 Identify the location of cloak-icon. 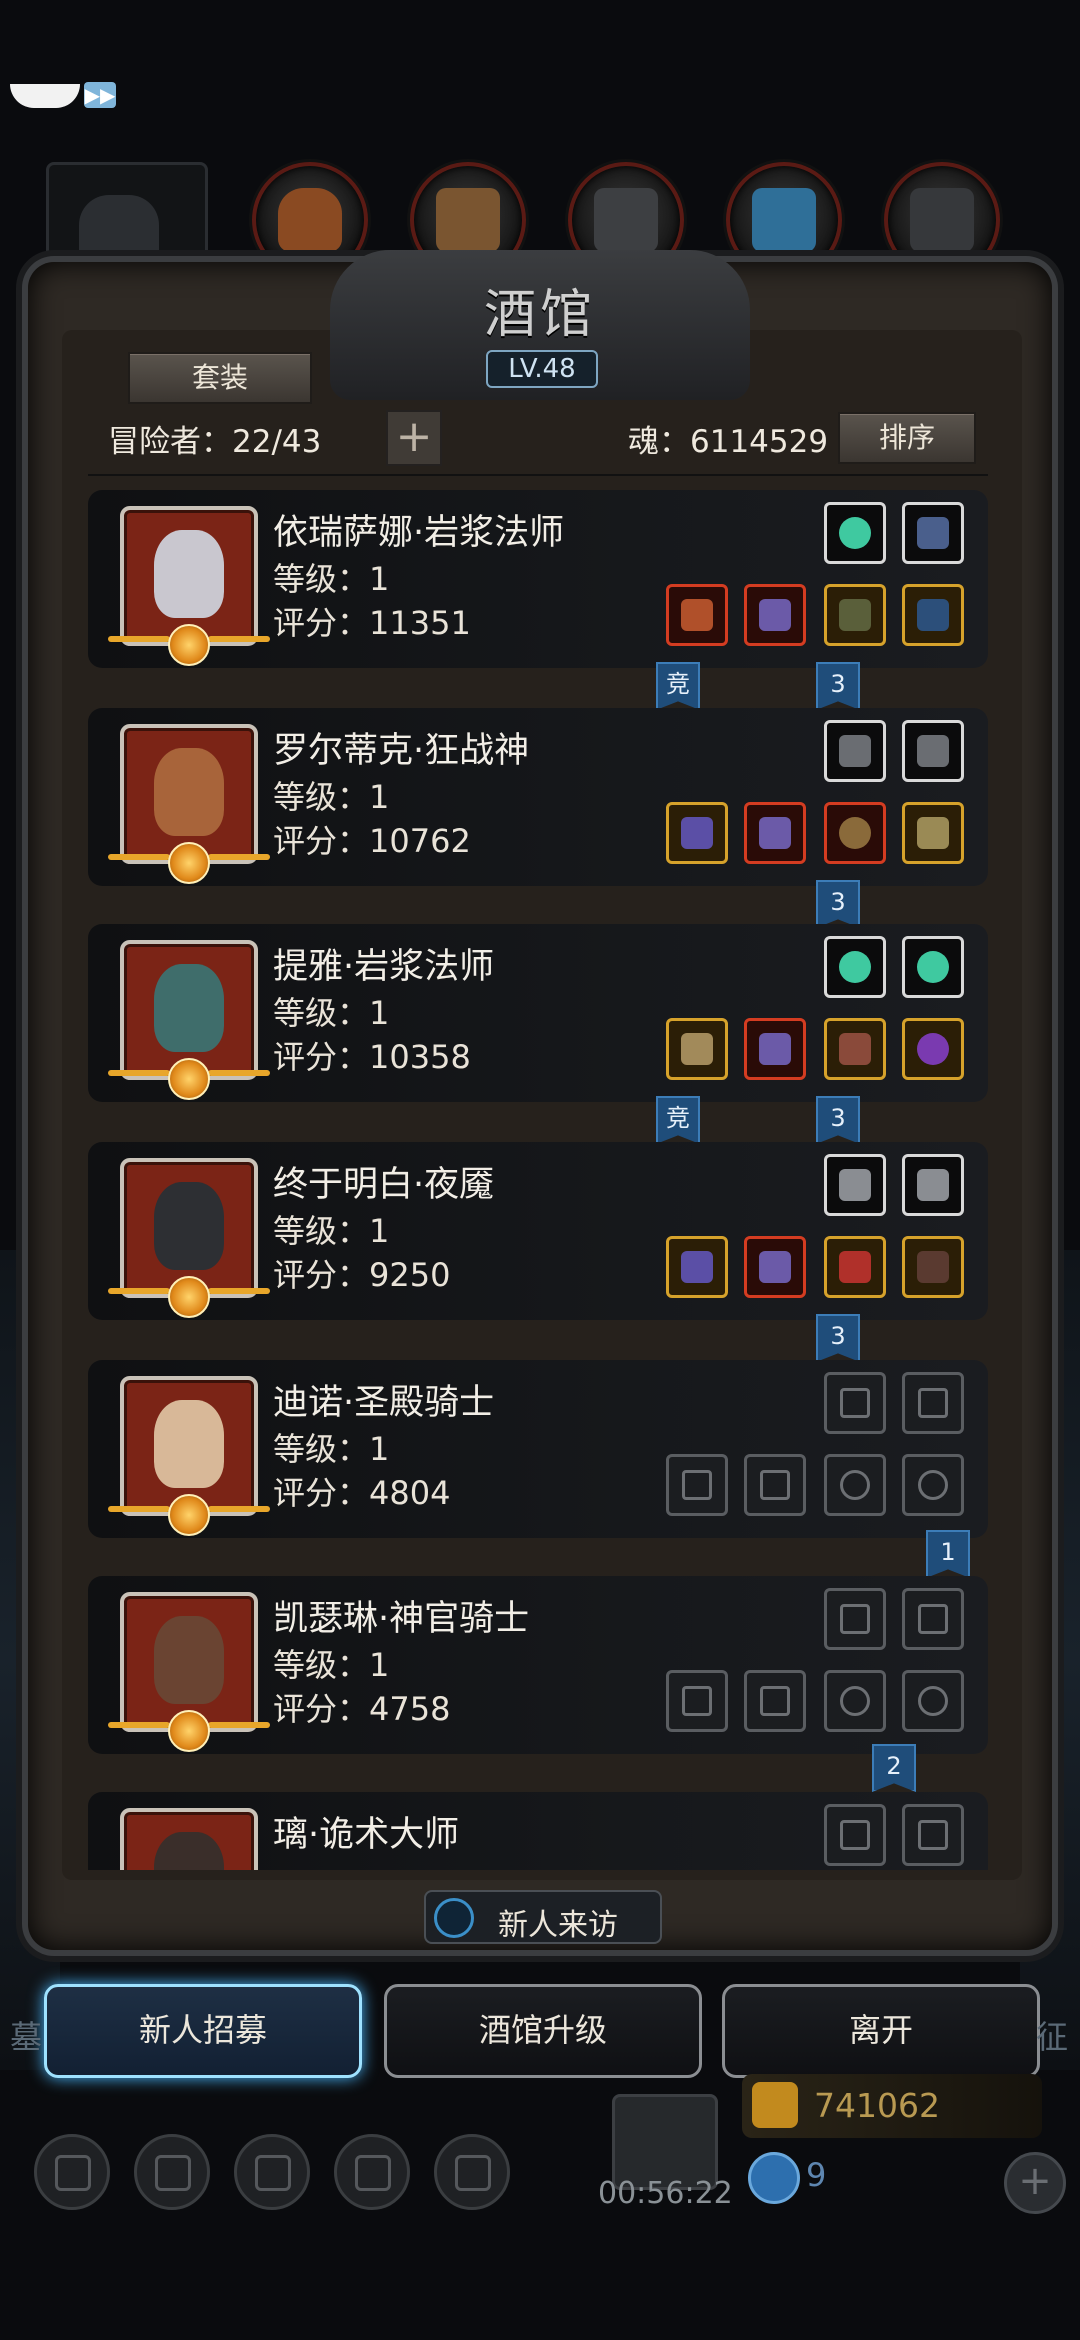
(855, 615).